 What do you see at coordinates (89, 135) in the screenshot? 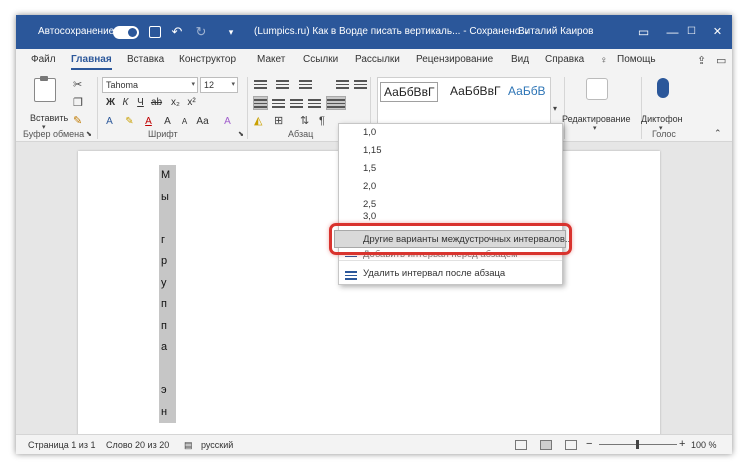
I see `clipboard-launcher-icon: ⬊` at bounding box center [89, 135].